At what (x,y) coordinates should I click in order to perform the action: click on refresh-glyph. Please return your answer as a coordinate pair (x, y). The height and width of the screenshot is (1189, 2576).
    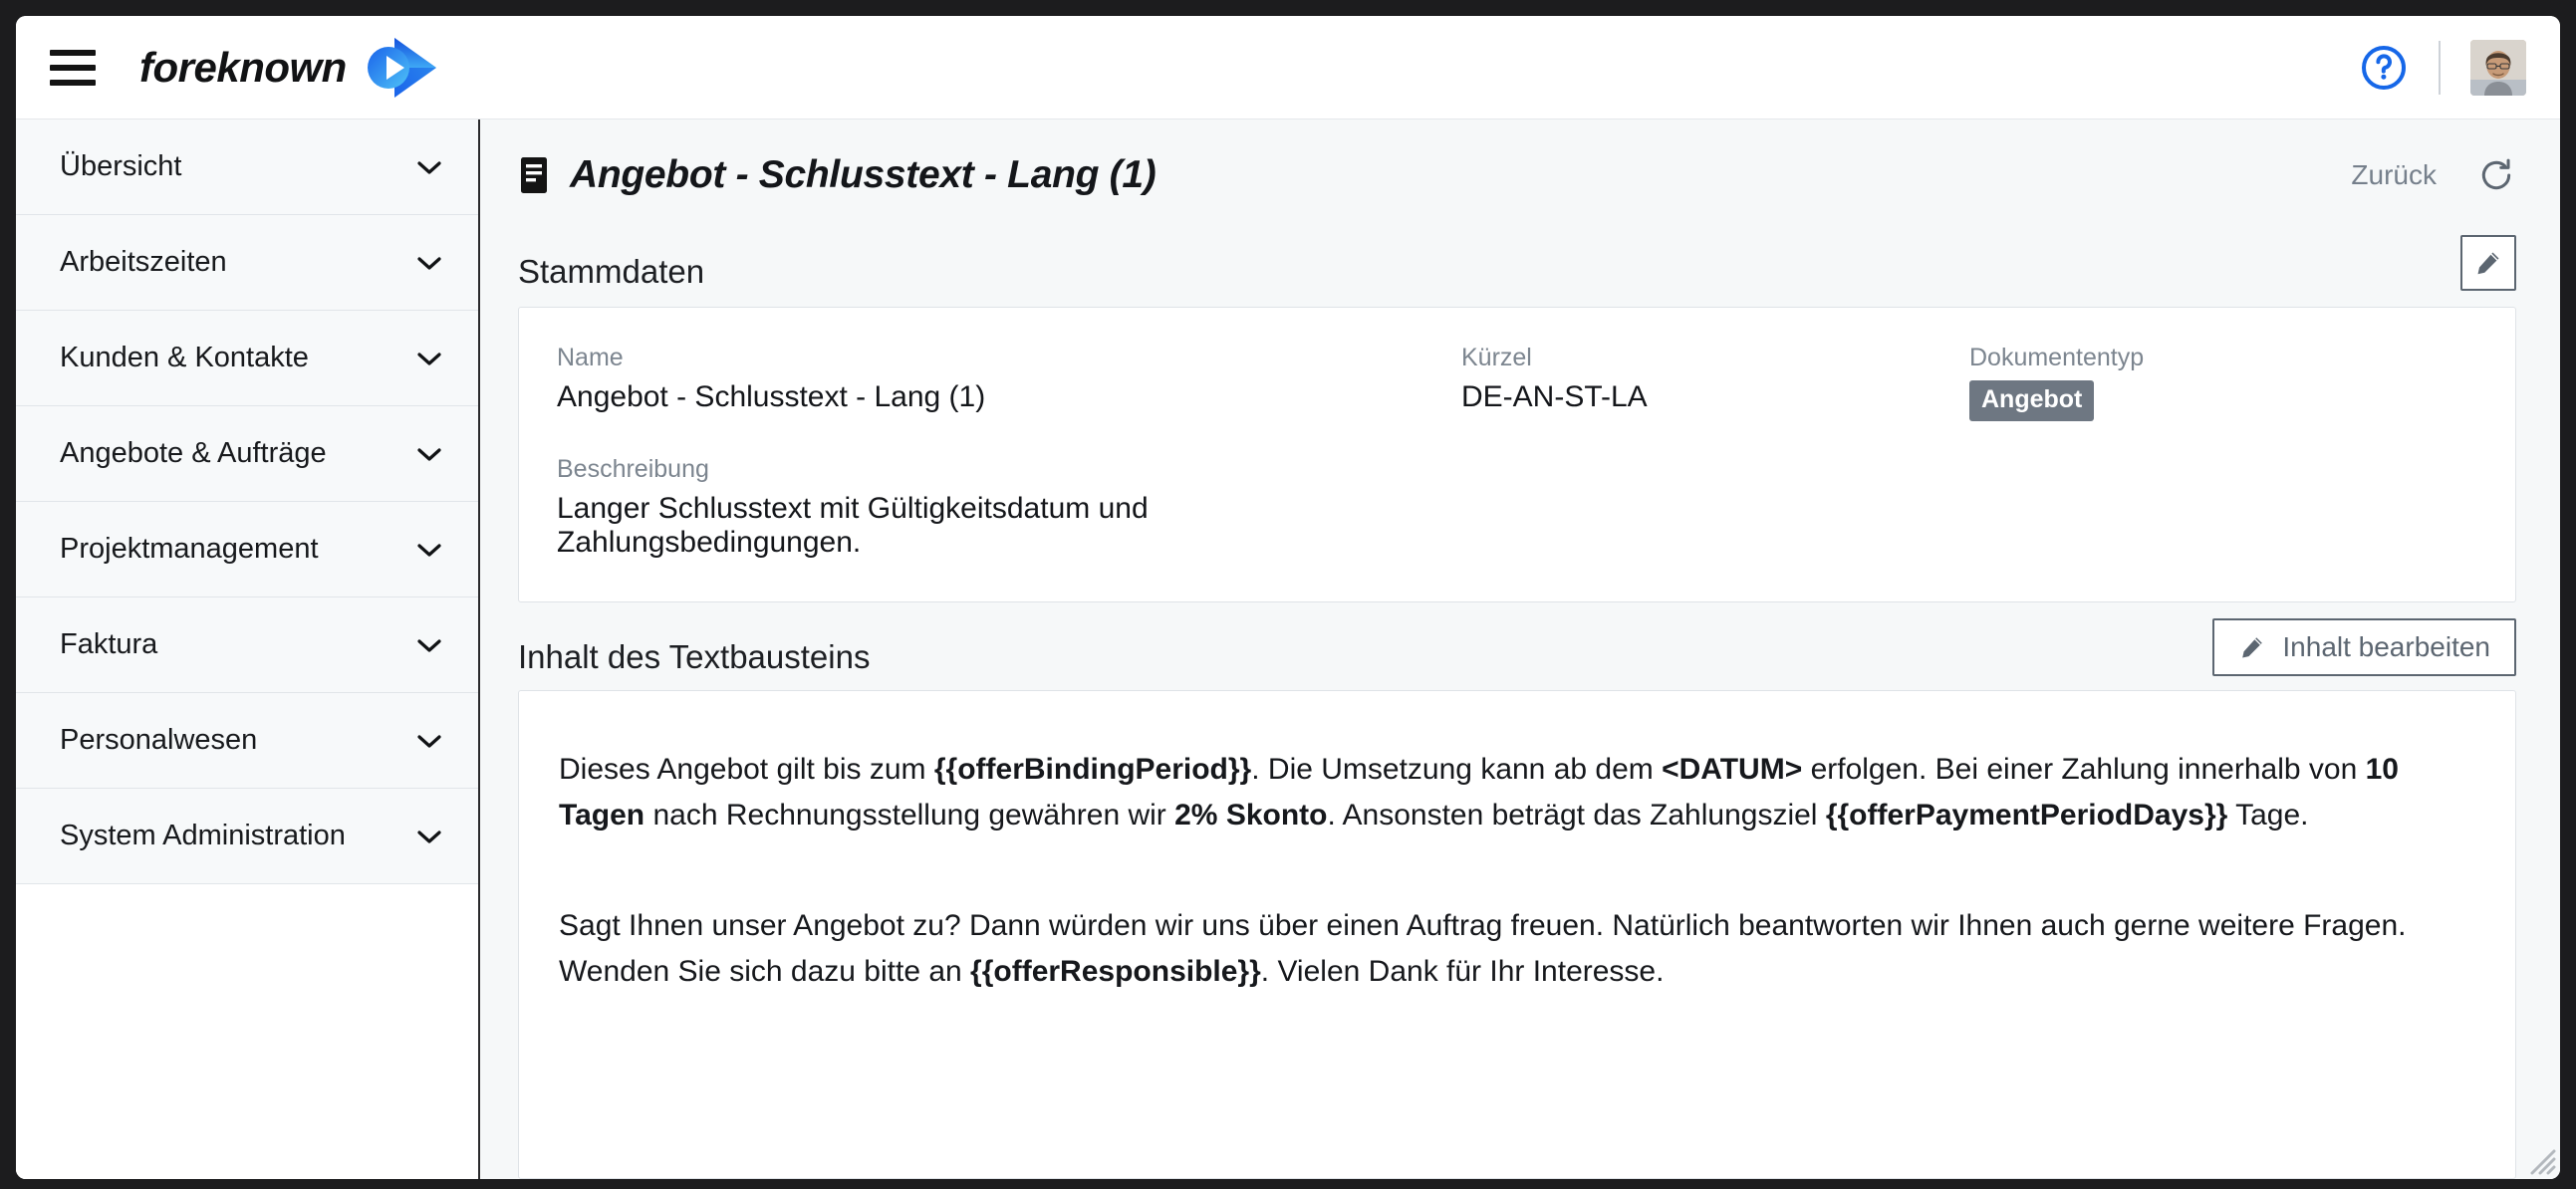
    Looking at the image, I should click on (2496, 174).